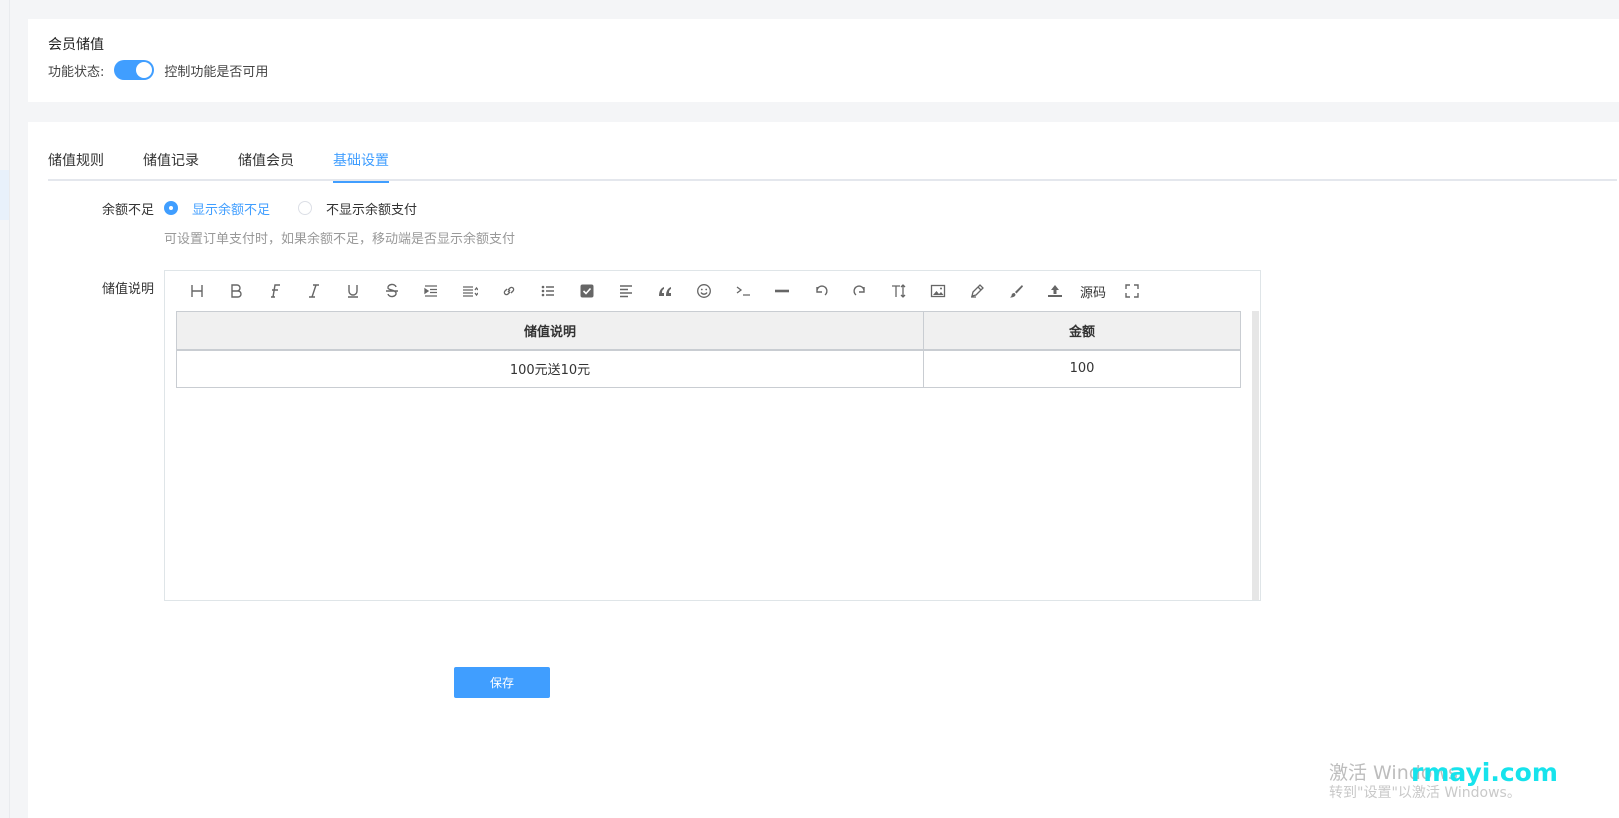 The image size is (1619, 818). Describe the element at coordinates (144, 70) in the screenshot. I see `toggle-knob` at that location.